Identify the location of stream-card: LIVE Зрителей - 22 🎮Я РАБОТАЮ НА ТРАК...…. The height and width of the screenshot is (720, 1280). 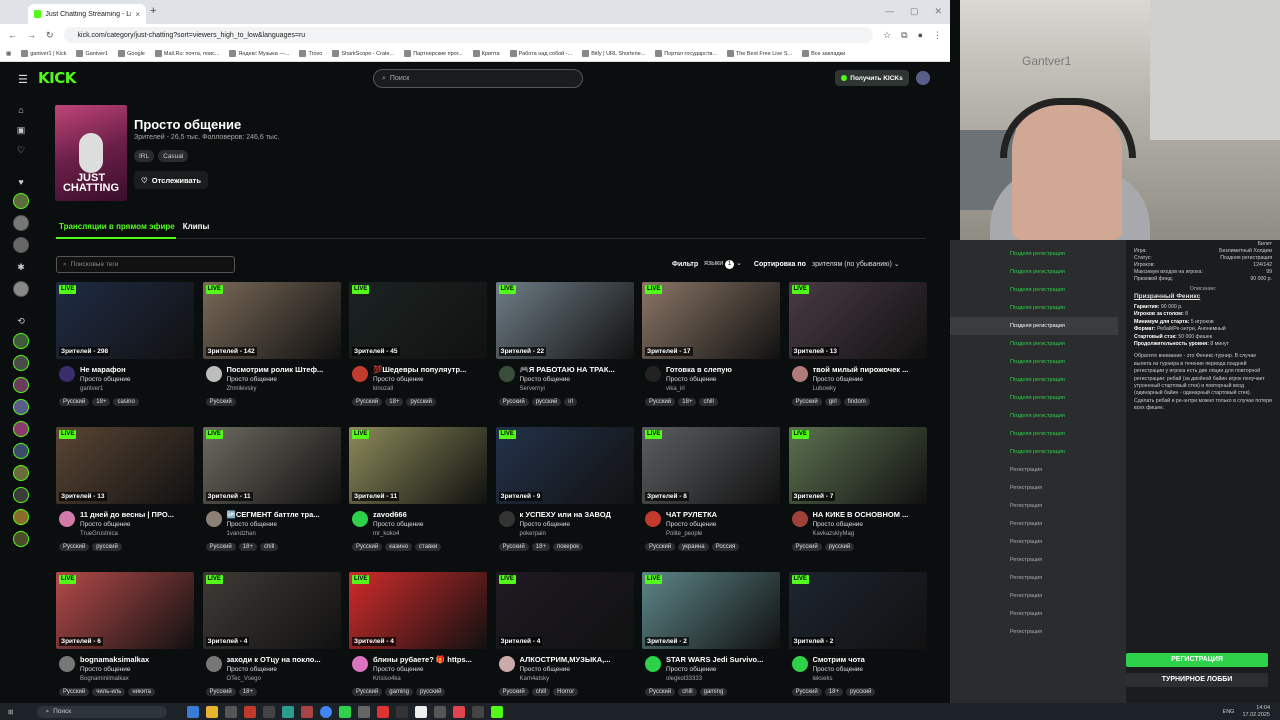
(564, 352).